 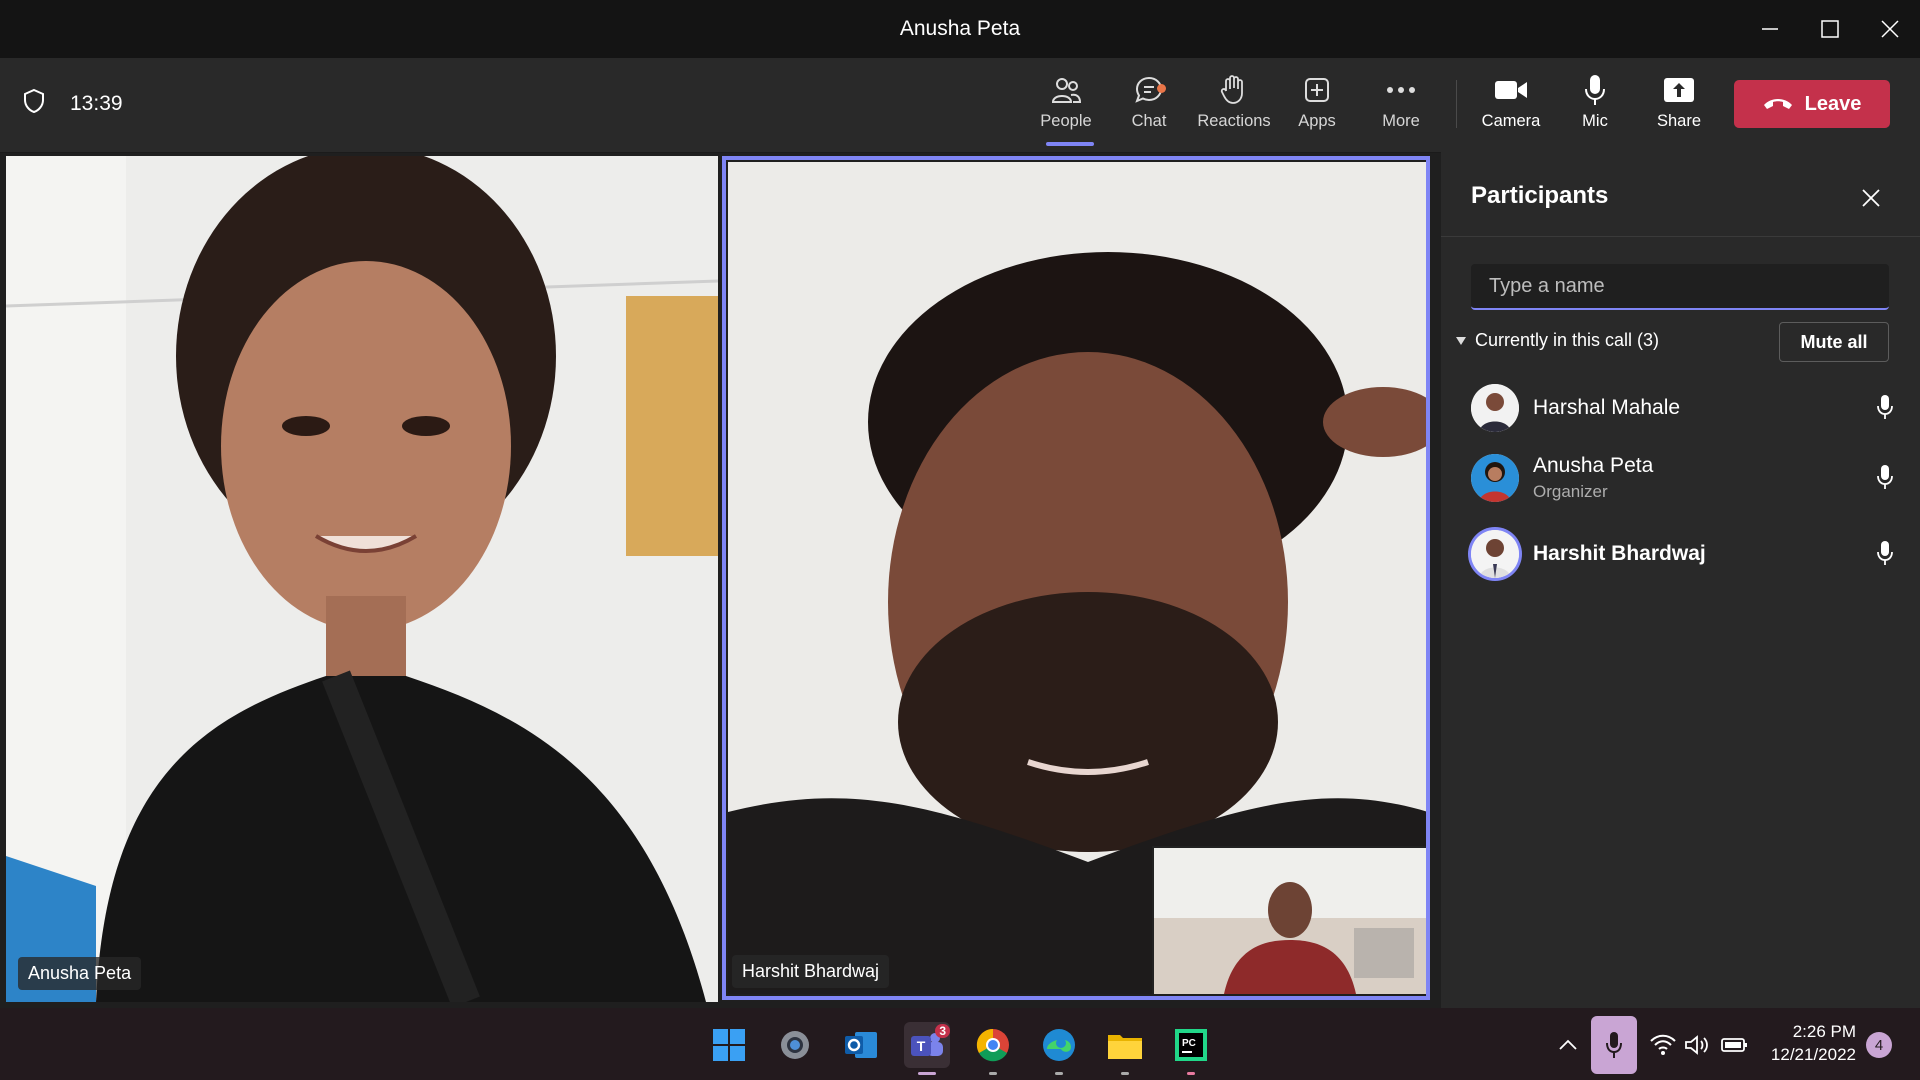 What do you see at coordinates (1679, 121) in the screenshot?
I see `share-label: Share` at bounding box center [1679, 121].